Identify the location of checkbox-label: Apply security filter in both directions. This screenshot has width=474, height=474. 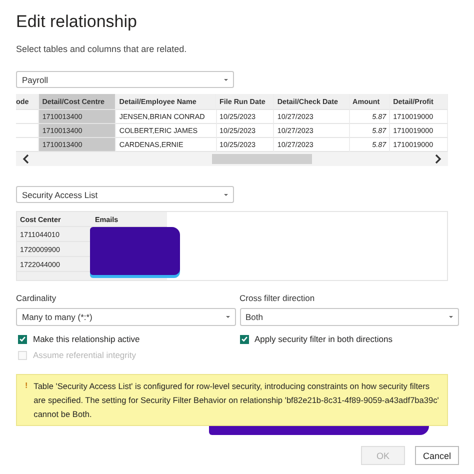
(323, 339).